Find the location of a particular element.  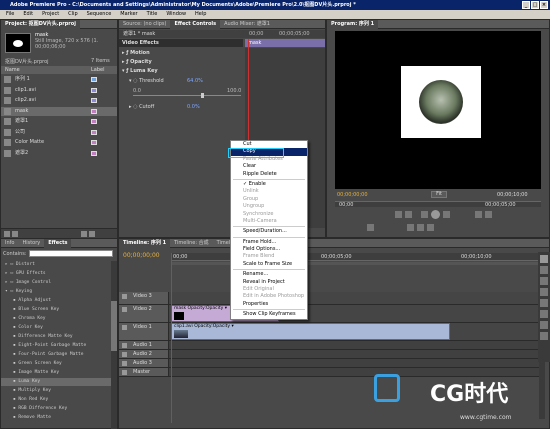

effect-item: ▪ Non Red Key is located at coordinates (57, 400).